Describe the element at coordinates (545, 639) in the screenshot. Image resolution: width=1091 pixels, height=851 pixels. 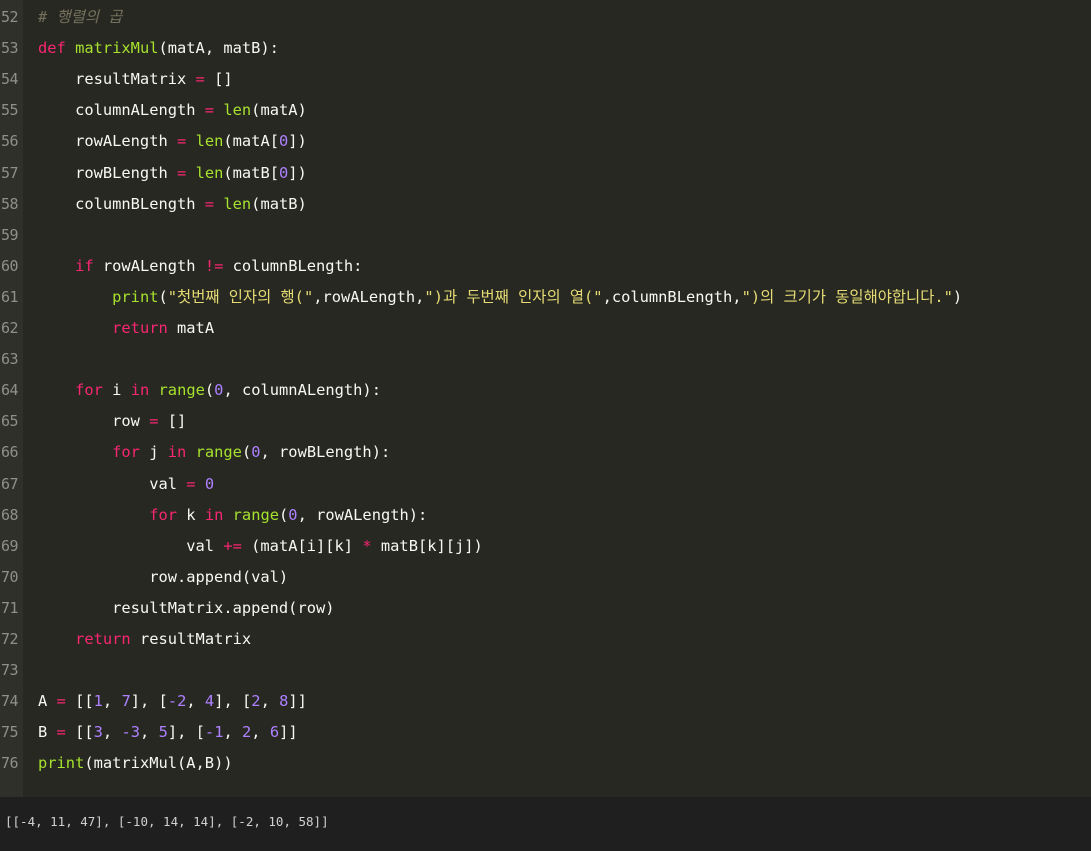
I see `code-line: 72 return resultMatrix` at that location.